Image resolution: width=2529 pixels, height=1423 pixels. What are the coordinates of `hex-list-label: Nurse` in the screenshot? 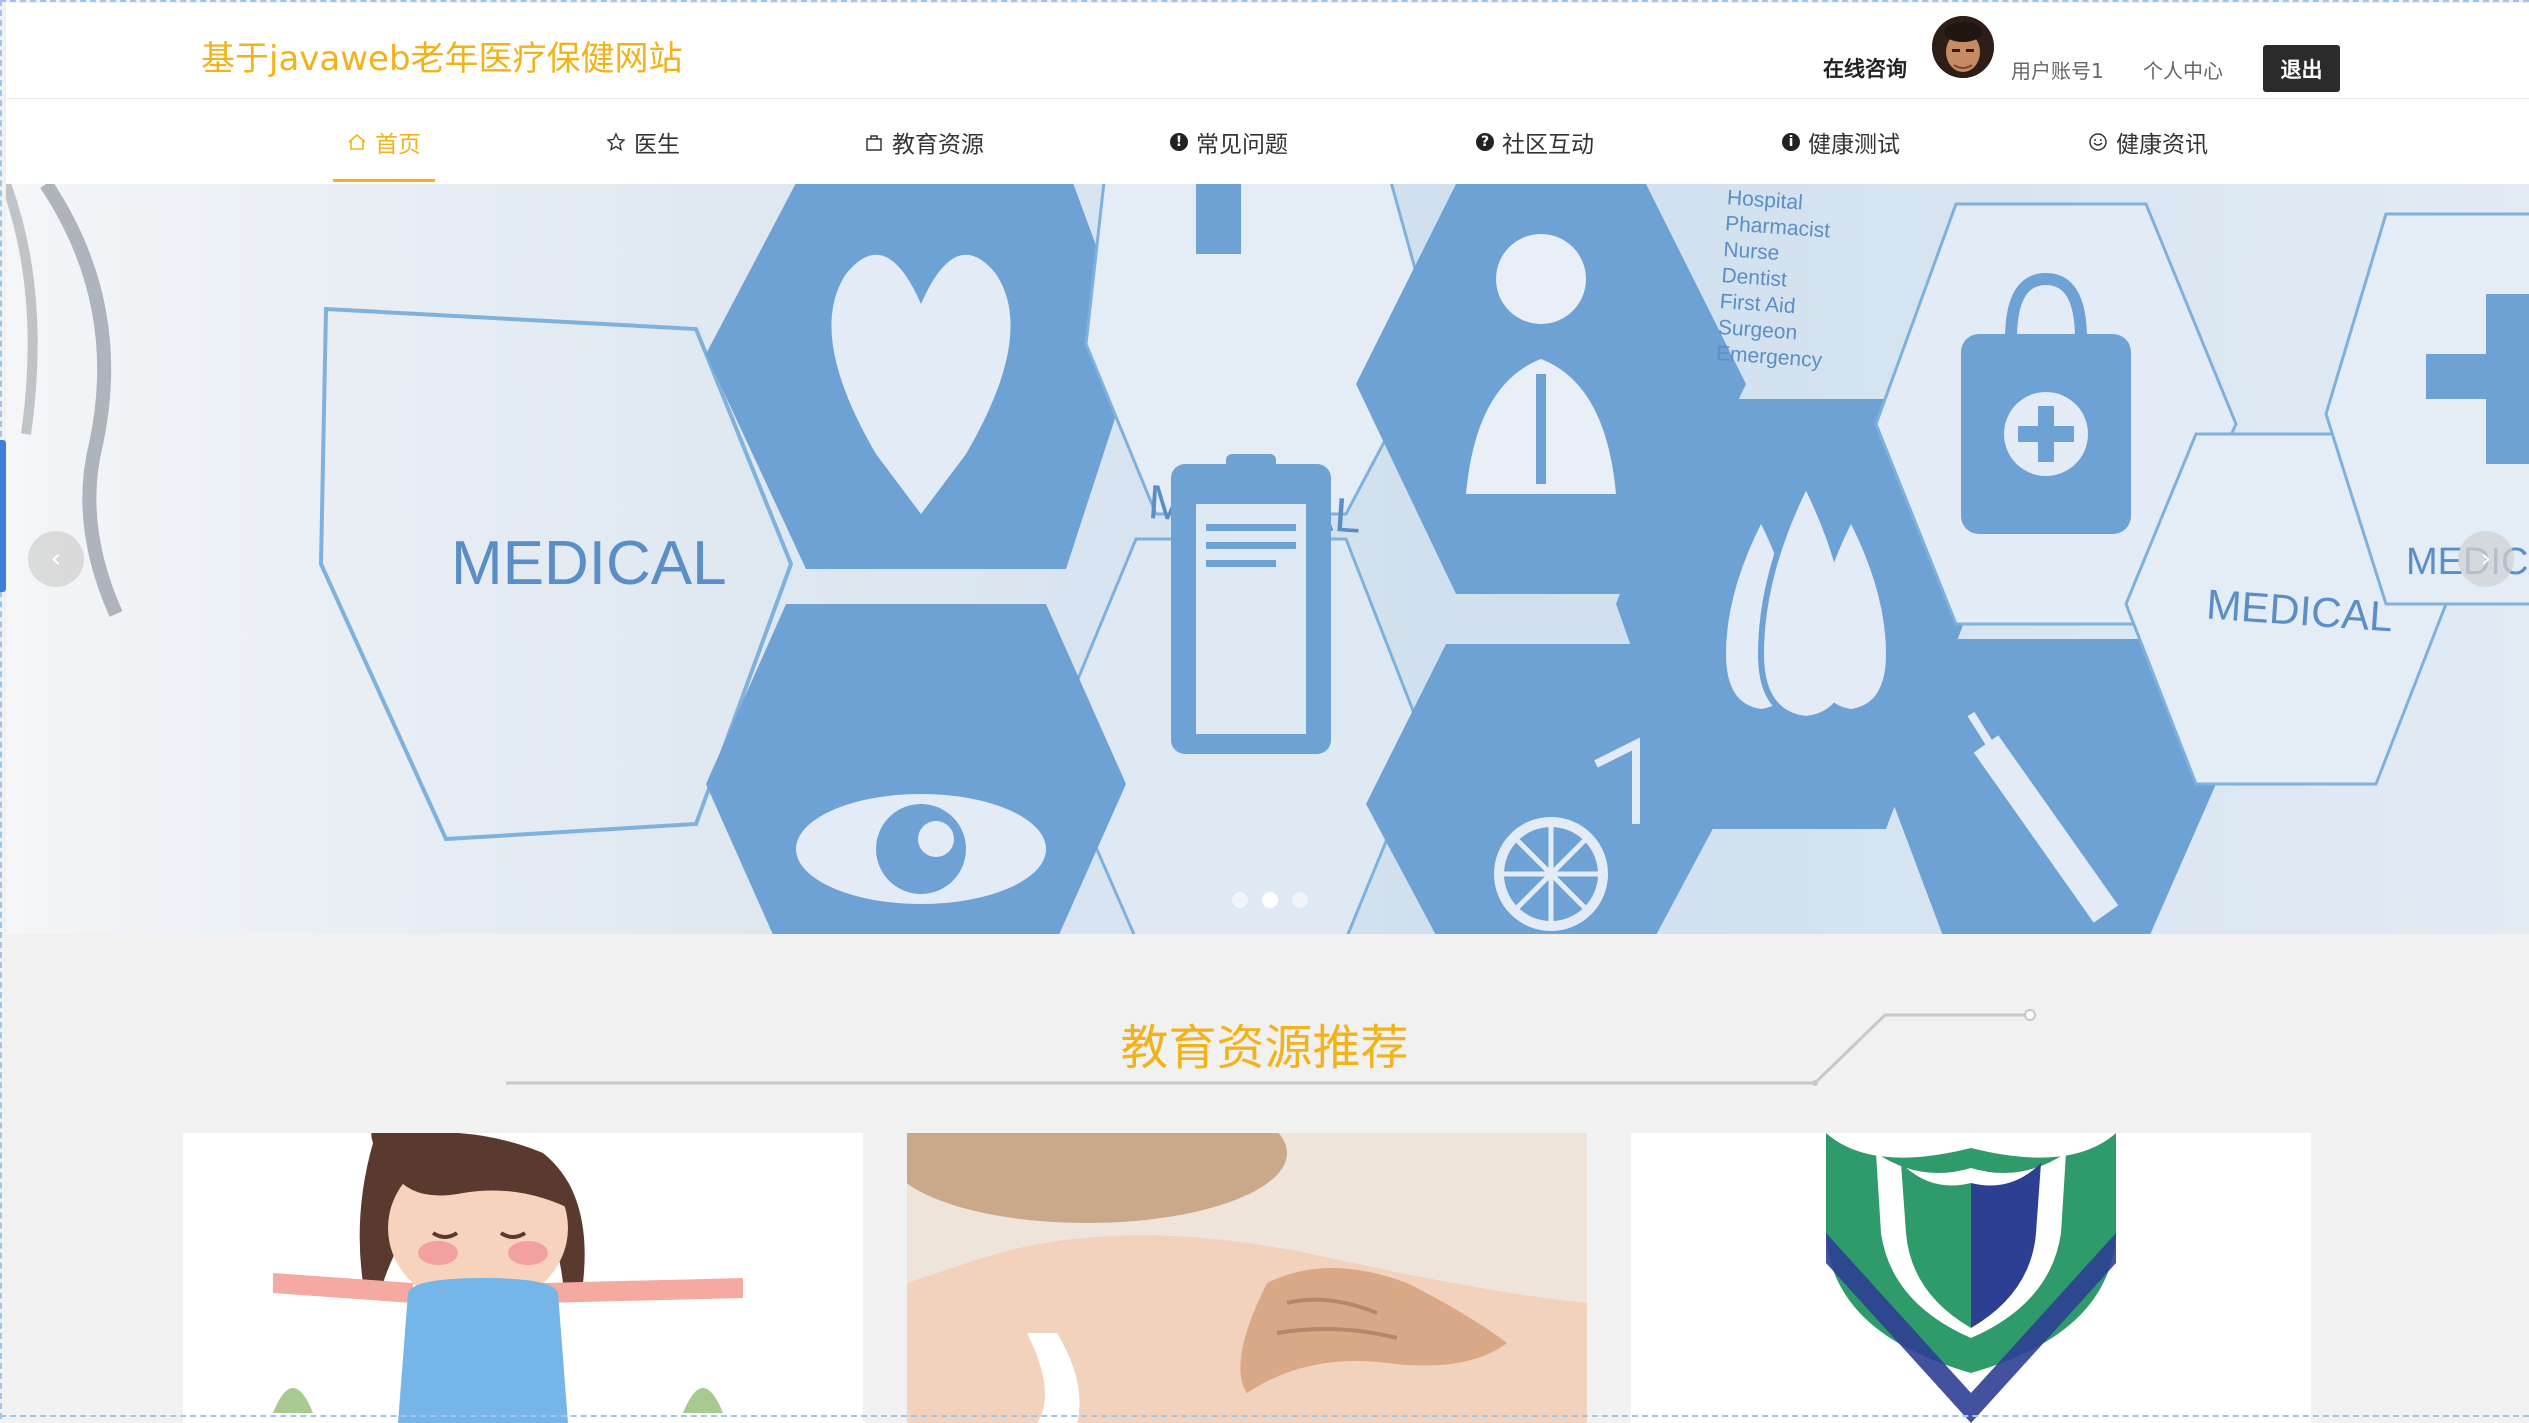 It's located at (1751, 251).